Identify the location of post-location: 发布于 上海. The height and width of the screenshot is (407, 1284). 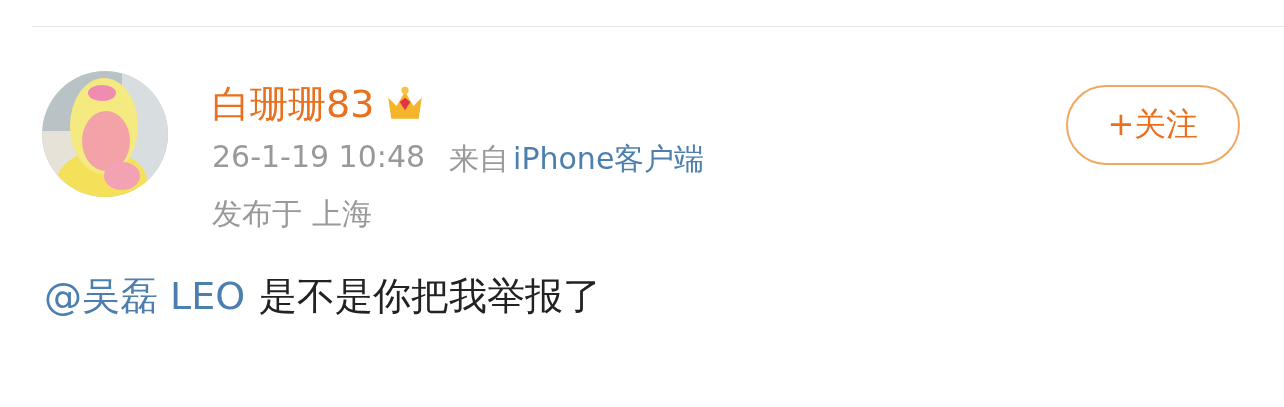
(292, 214).